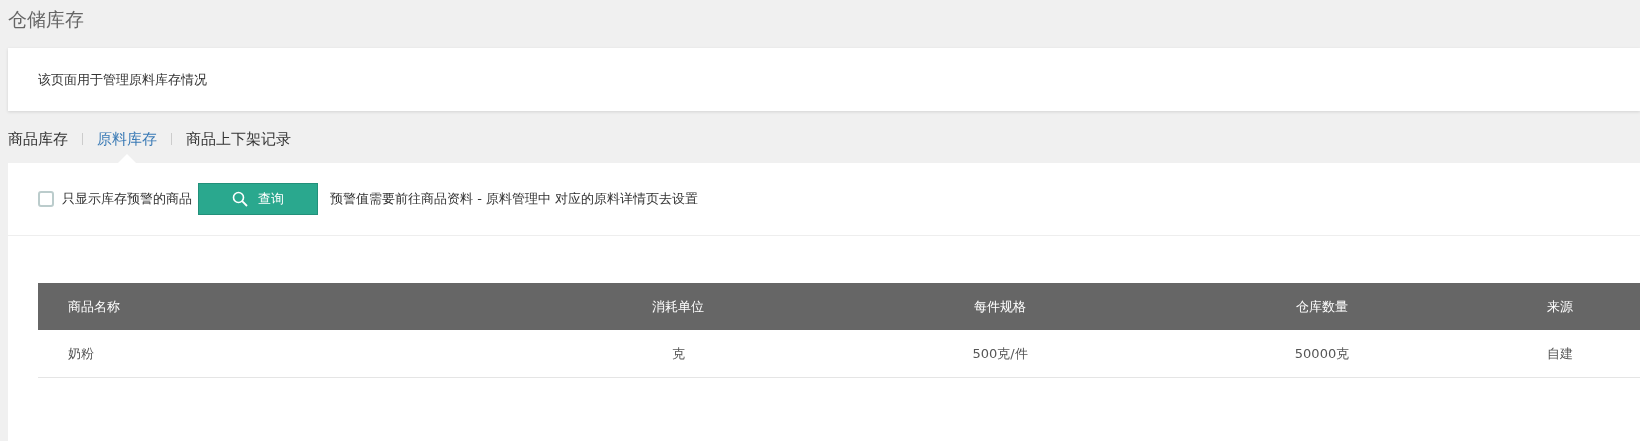  What do you see at coordinates (1322, 353) in the screenshot?
I see `table-cell: 50000克` at bounding box center [1322, 353].